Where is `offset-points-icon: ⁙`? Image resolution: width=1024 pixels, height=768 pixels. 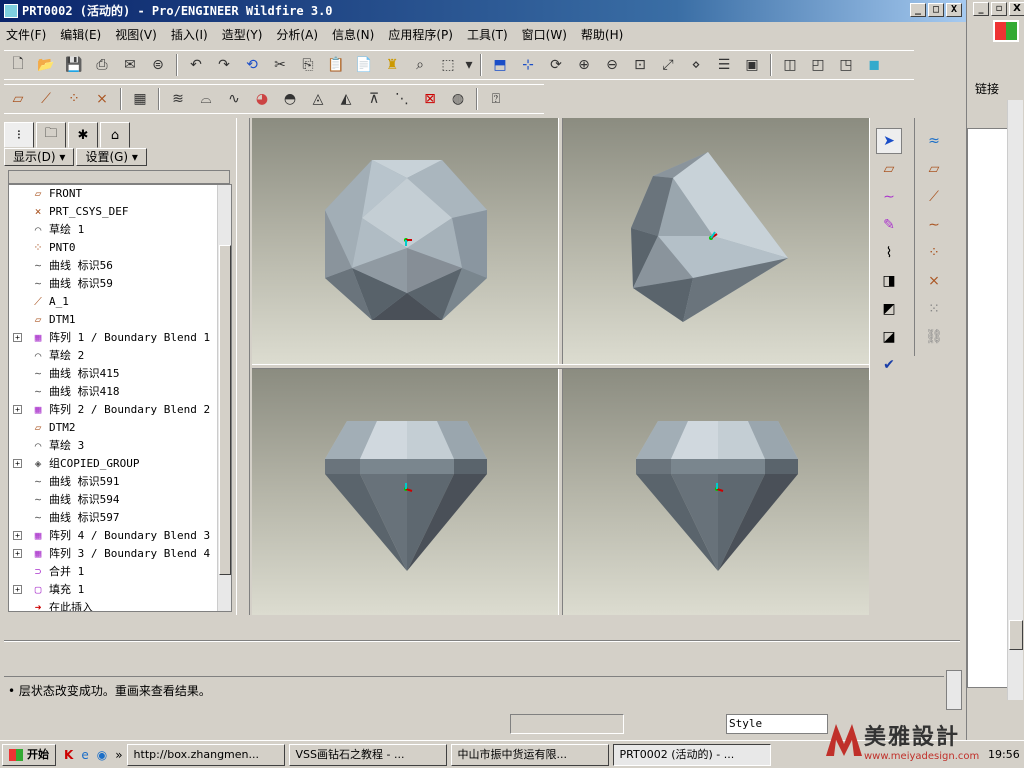
offset-points-icon: ⁙ is located at coordinates (934, 309).